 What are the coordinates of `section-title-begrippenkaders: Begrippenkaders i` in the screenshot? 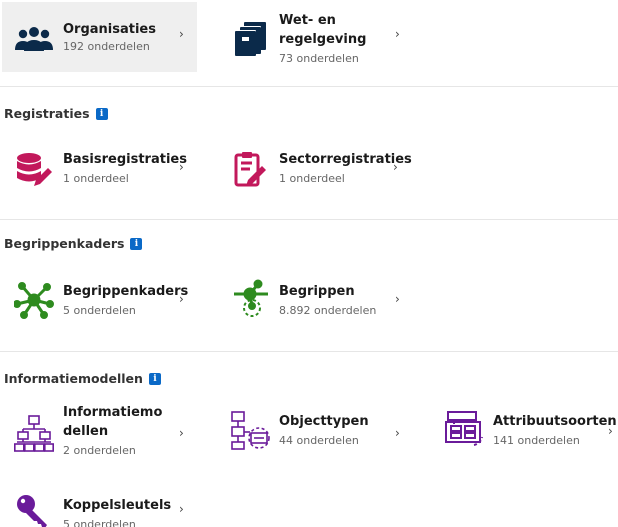 It's located at (73, 243).